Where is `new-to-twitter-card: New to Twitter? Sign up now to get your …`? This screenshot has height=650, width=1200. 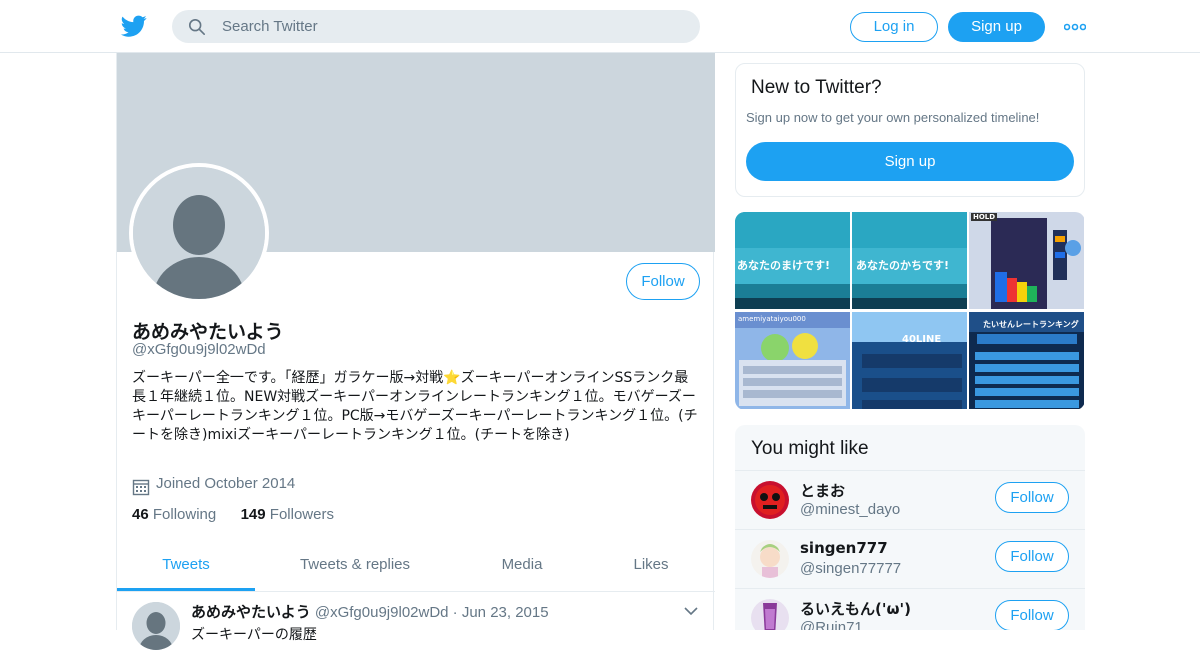
new-to-twitter-card: New to Twitter? Sign up now to get your … is located at coordinates (910, 130).